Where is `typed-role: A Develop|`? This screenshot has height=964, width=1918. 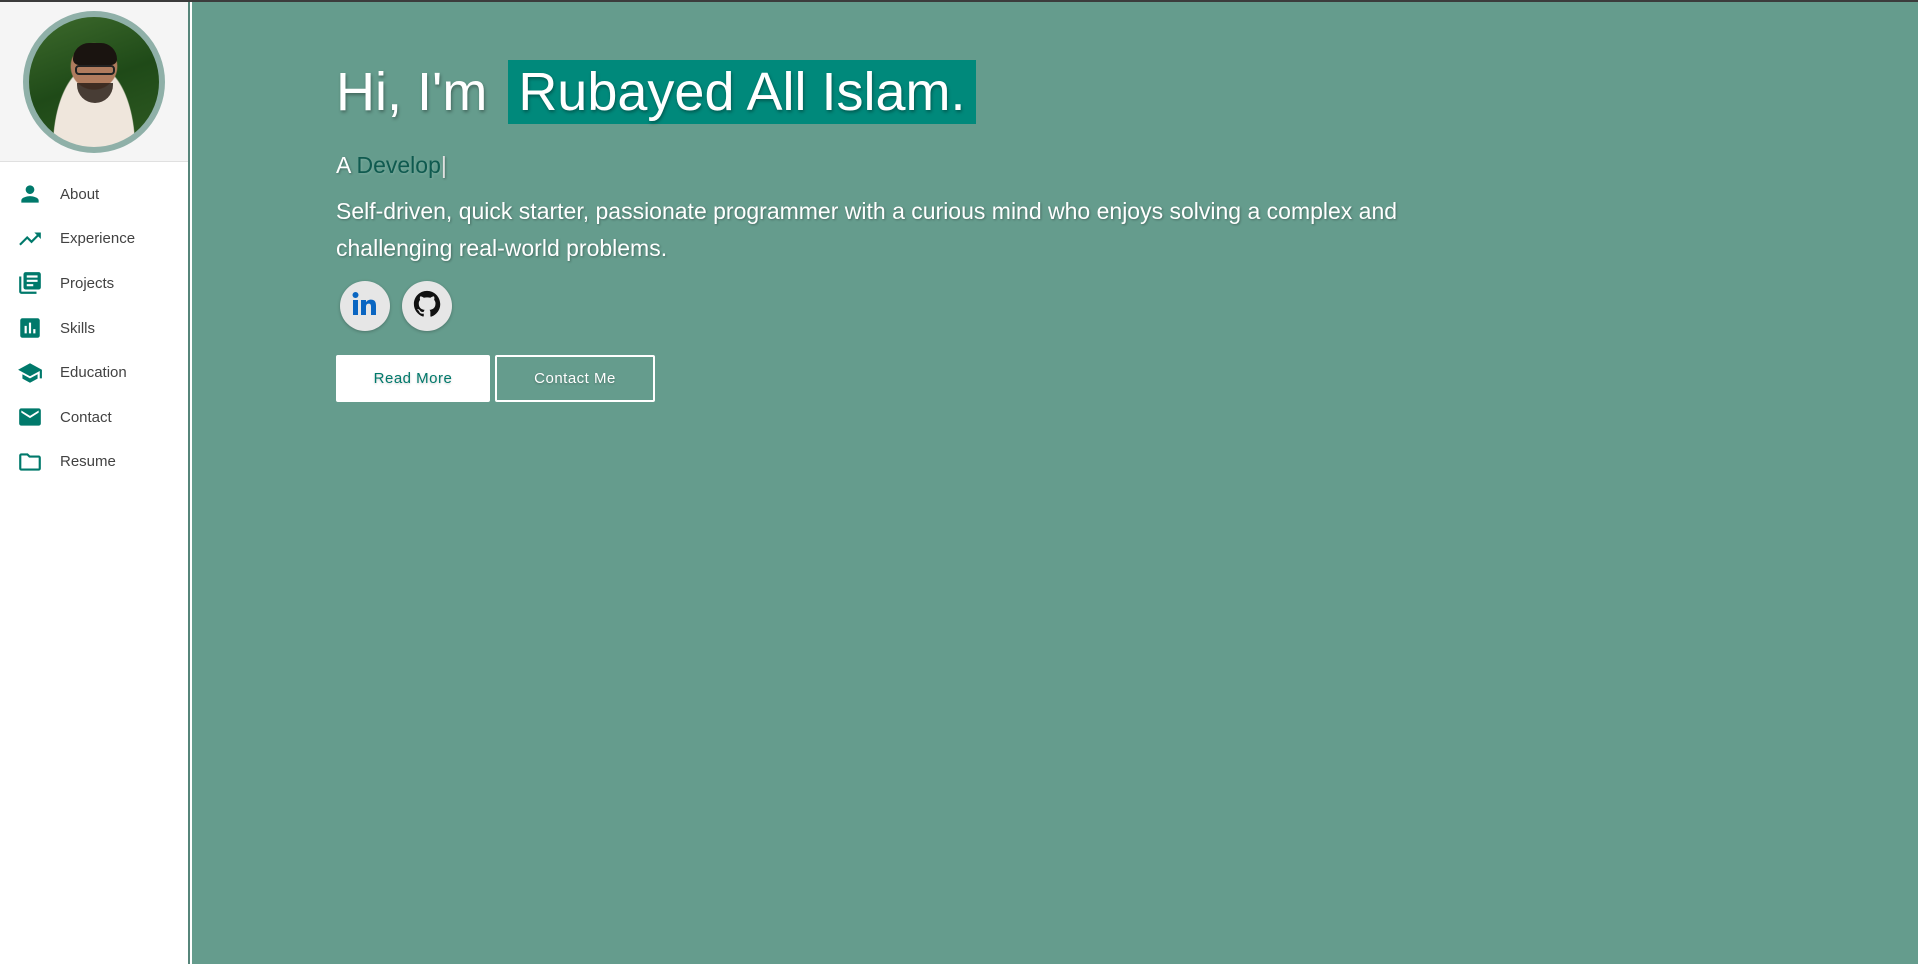 typed-role: A Develop| is located at coordinates (886, 165).